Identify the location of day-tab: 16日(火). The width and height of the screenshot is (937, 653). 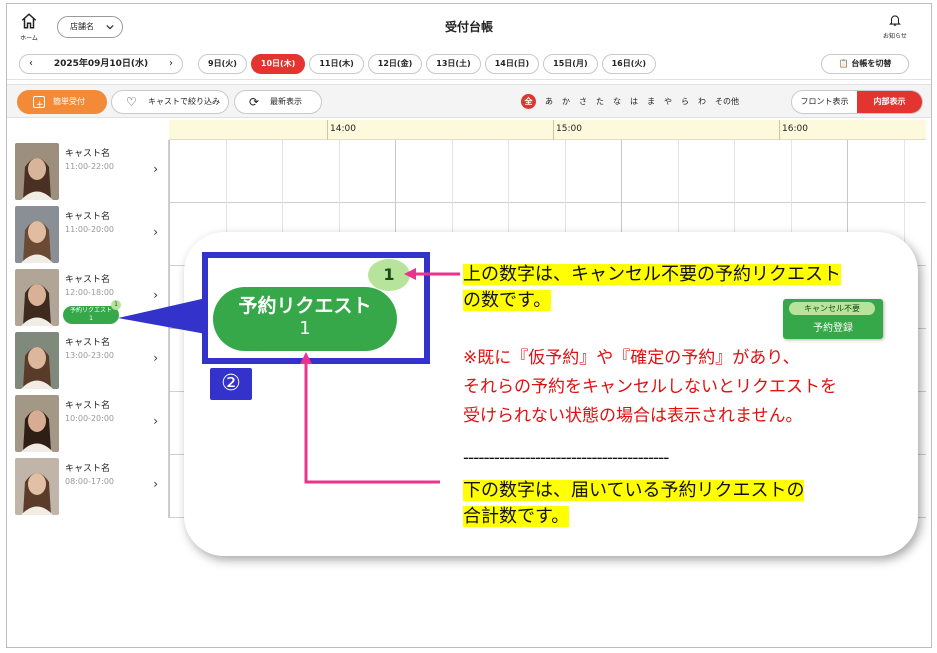
(629, 64).